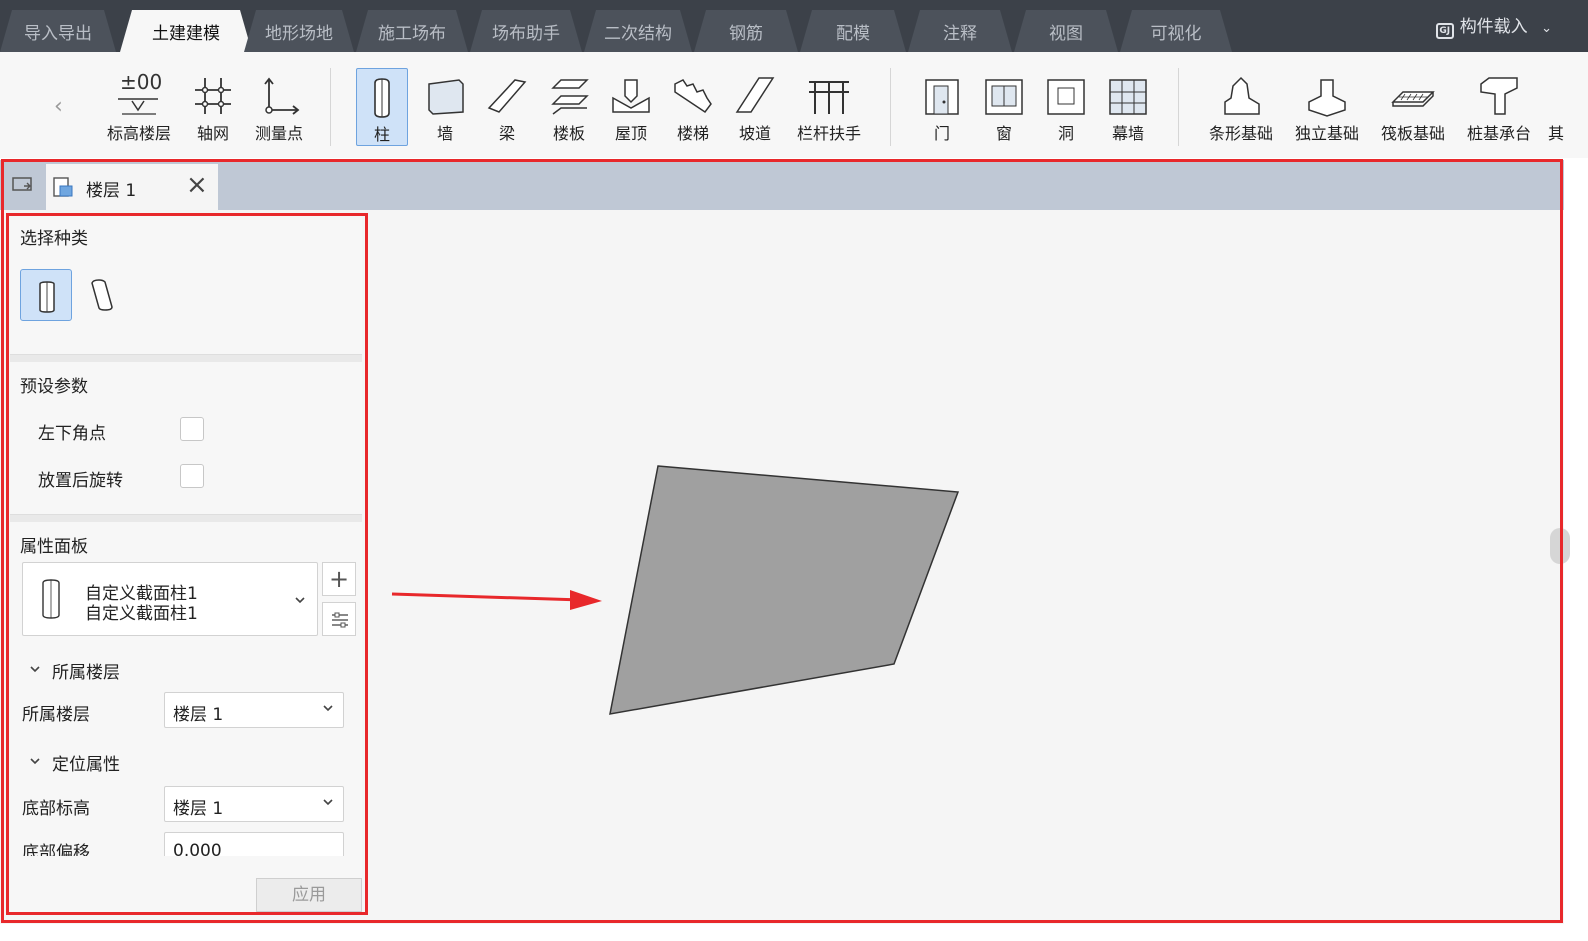 This screenshot has height=941, width=1588. Describe the element at coordinates (1444, 31) in the screenshot. I see `gj-icon: GJ` at that location.